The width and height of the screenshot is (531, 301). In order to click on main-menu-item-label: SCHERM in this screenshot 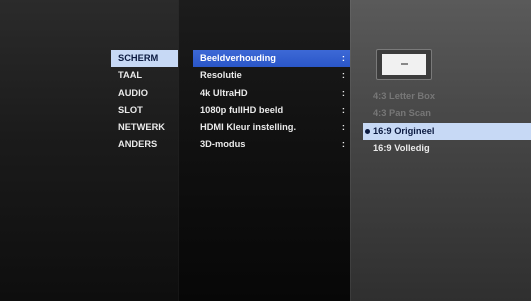, I will do `click(138, 58)`.